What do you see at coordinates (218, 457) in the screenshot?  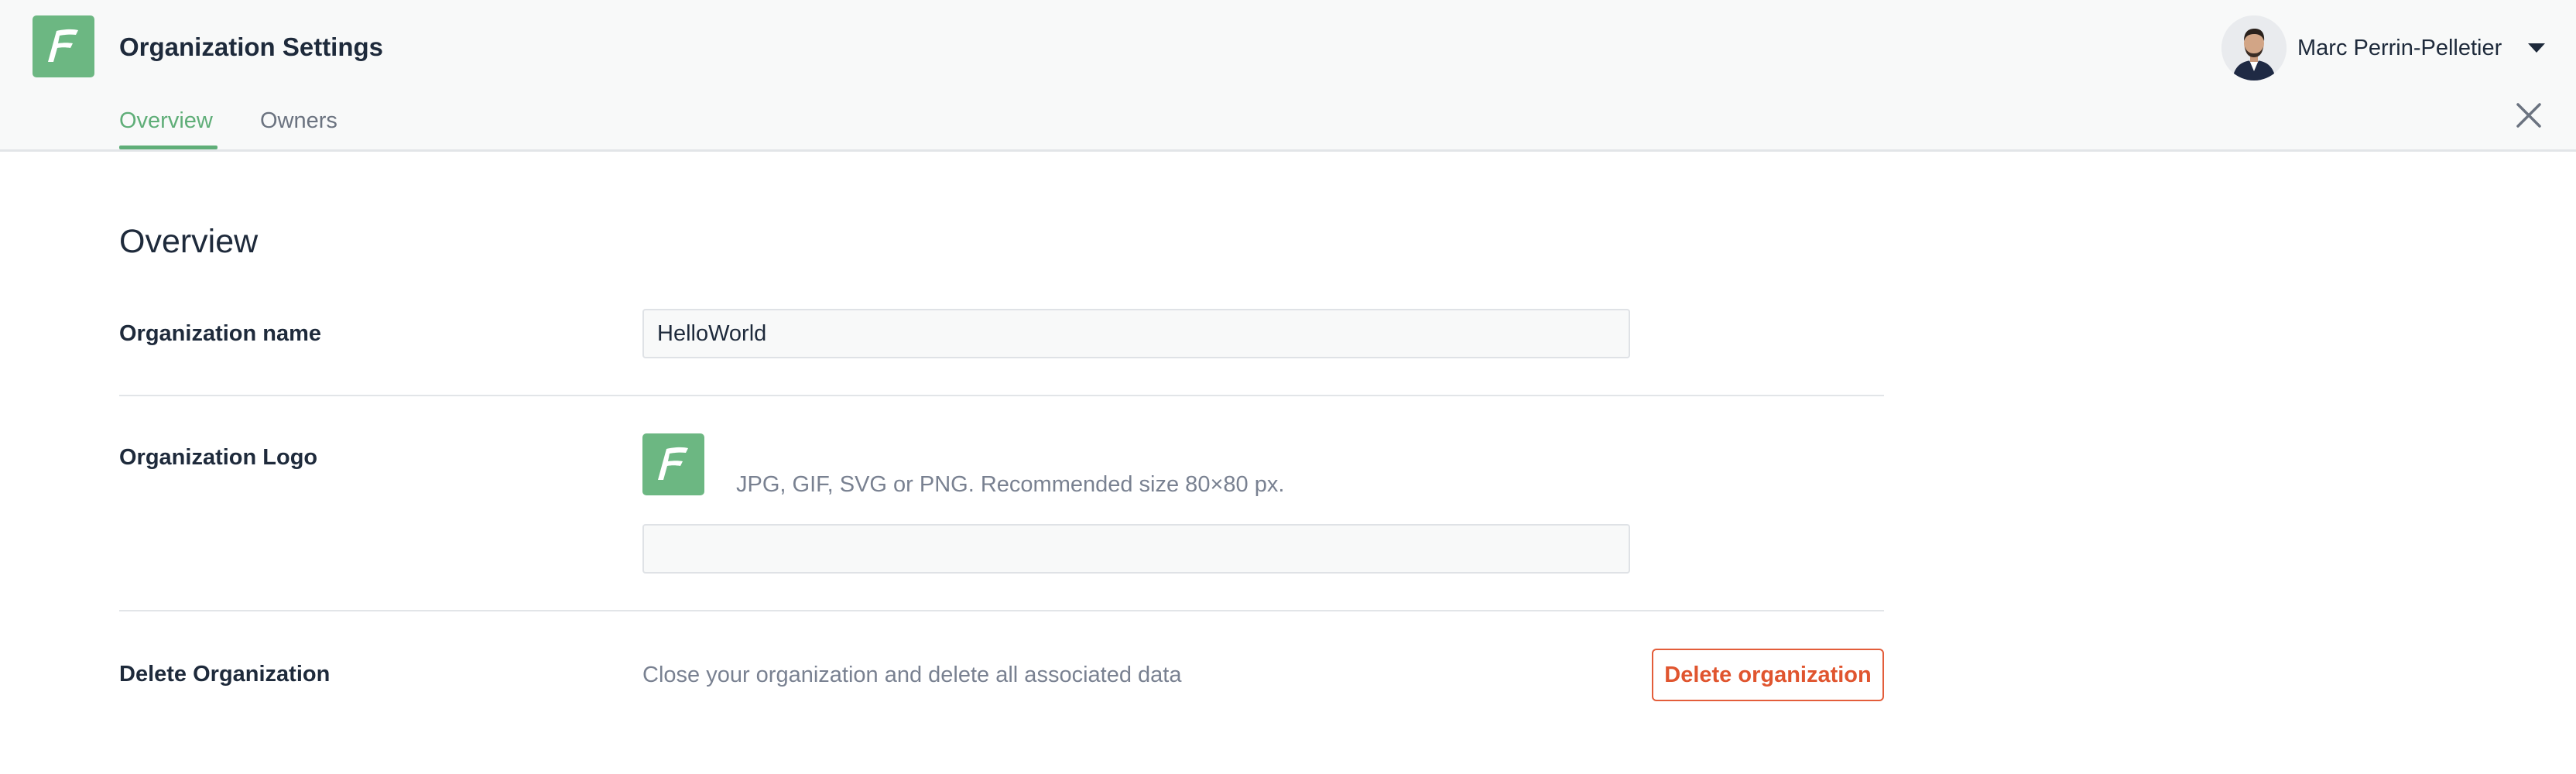 I see `org-logo-label: Organization Logo` at bounding box center [218, 457].